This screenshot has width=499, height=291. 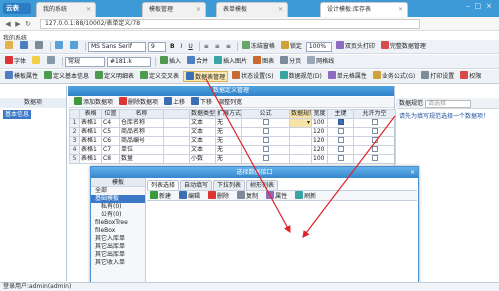 What do you see at coordinates (319, 114) in the screenshot?
I see `column-header: 宽度` at bounding box center [319, 114].